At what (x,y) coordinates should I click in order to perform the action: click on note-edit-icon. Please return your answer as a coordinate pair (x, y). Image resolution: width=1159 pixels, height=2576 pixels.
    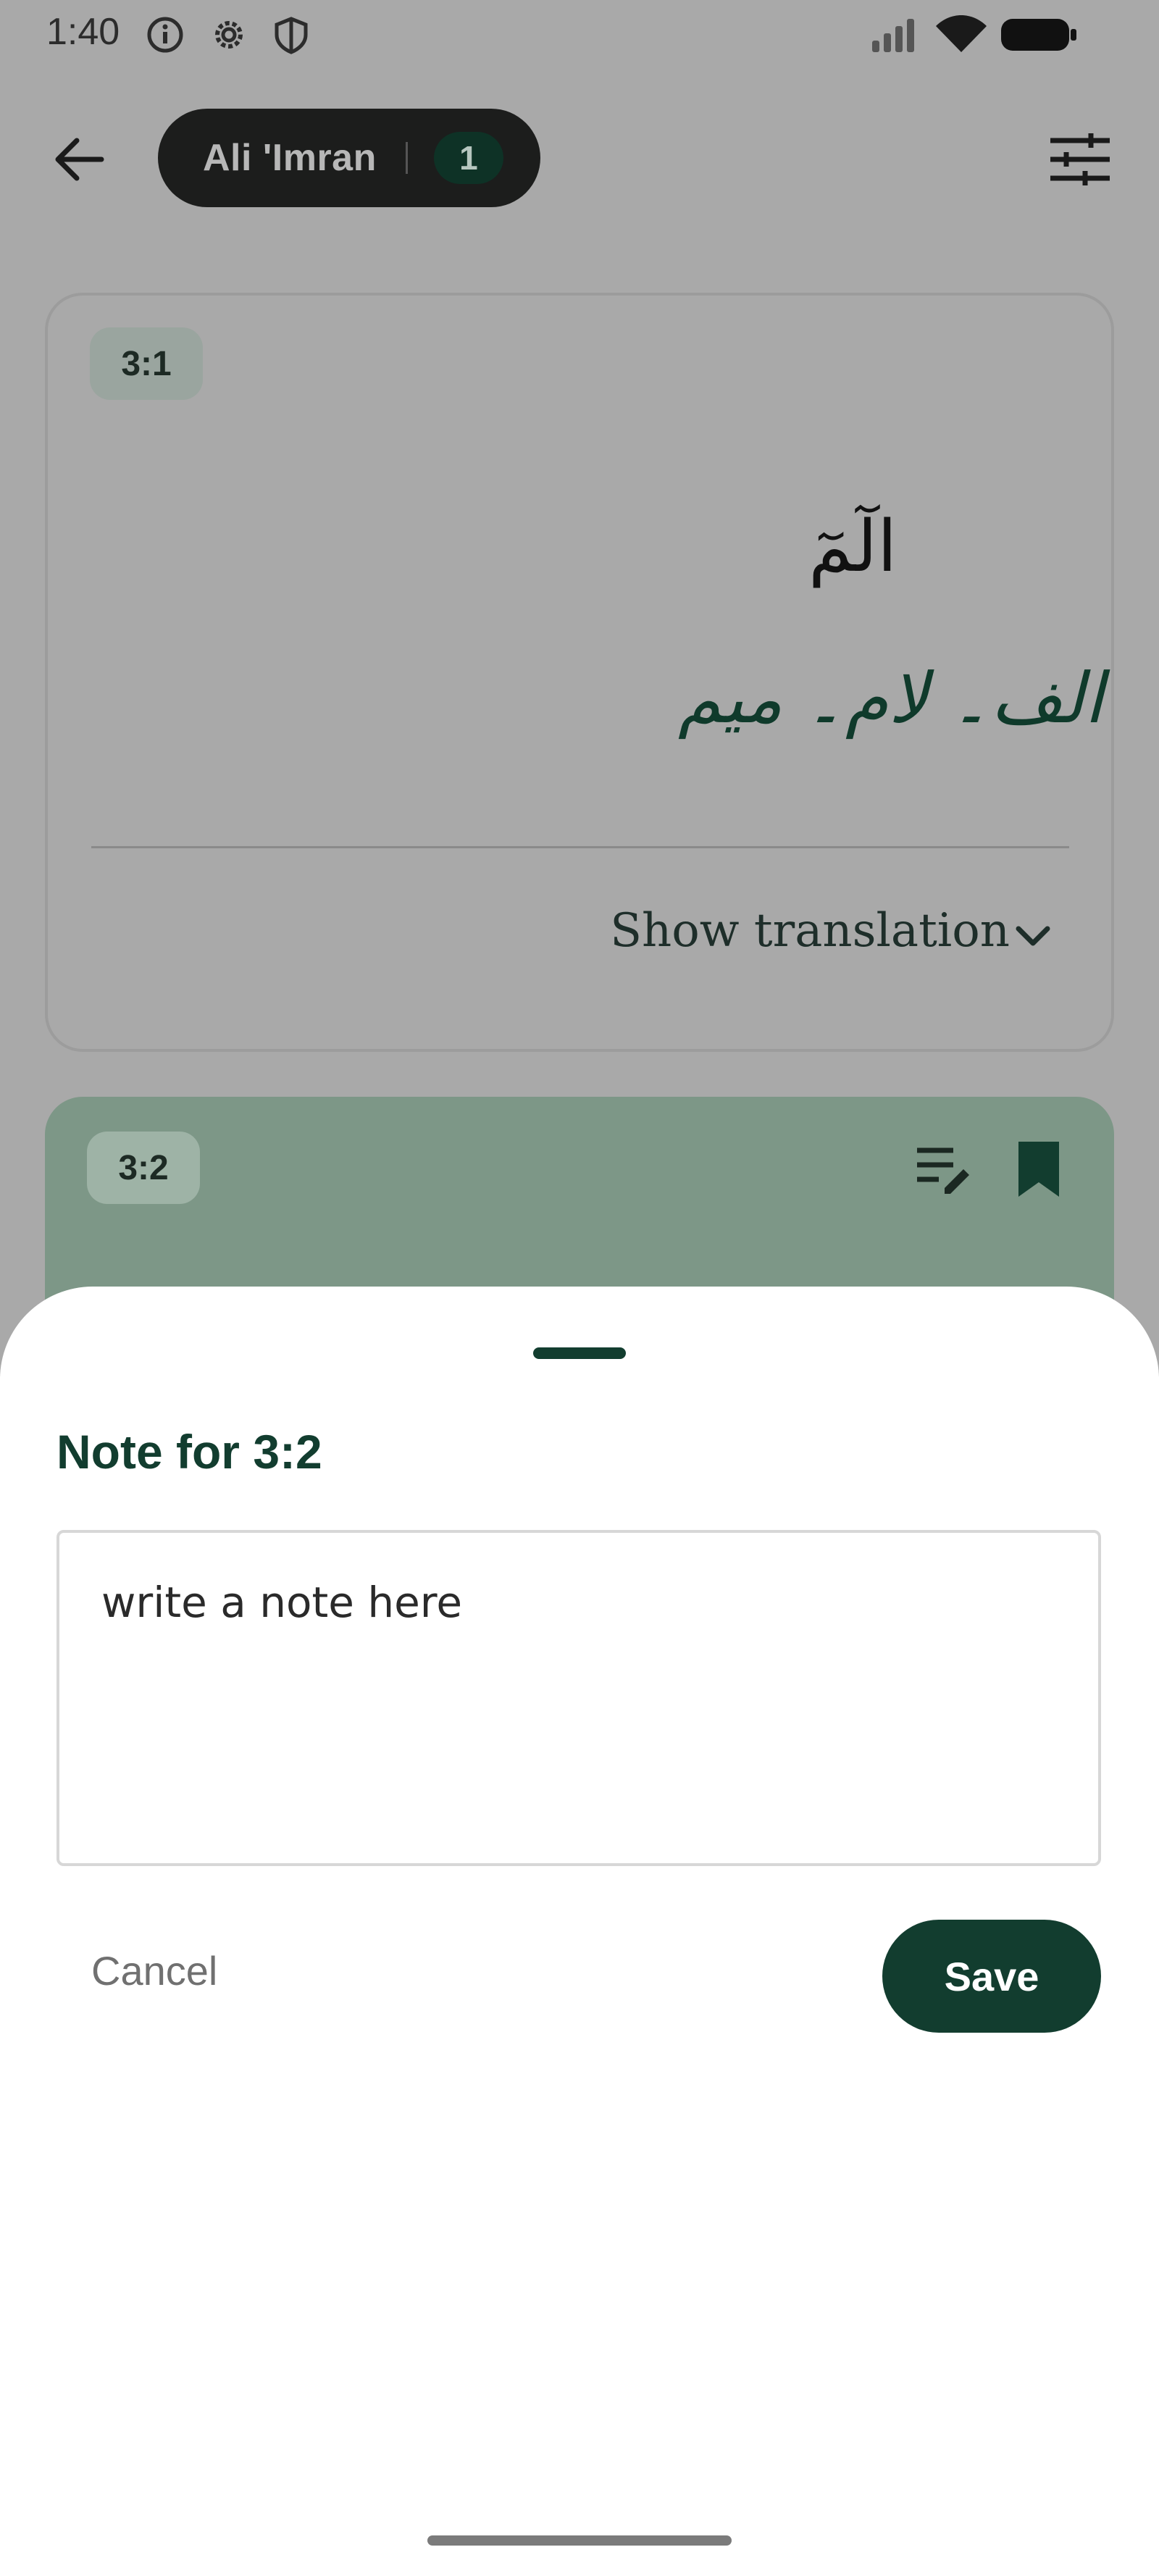
    Looking at the image, I should click on (945, 1170).